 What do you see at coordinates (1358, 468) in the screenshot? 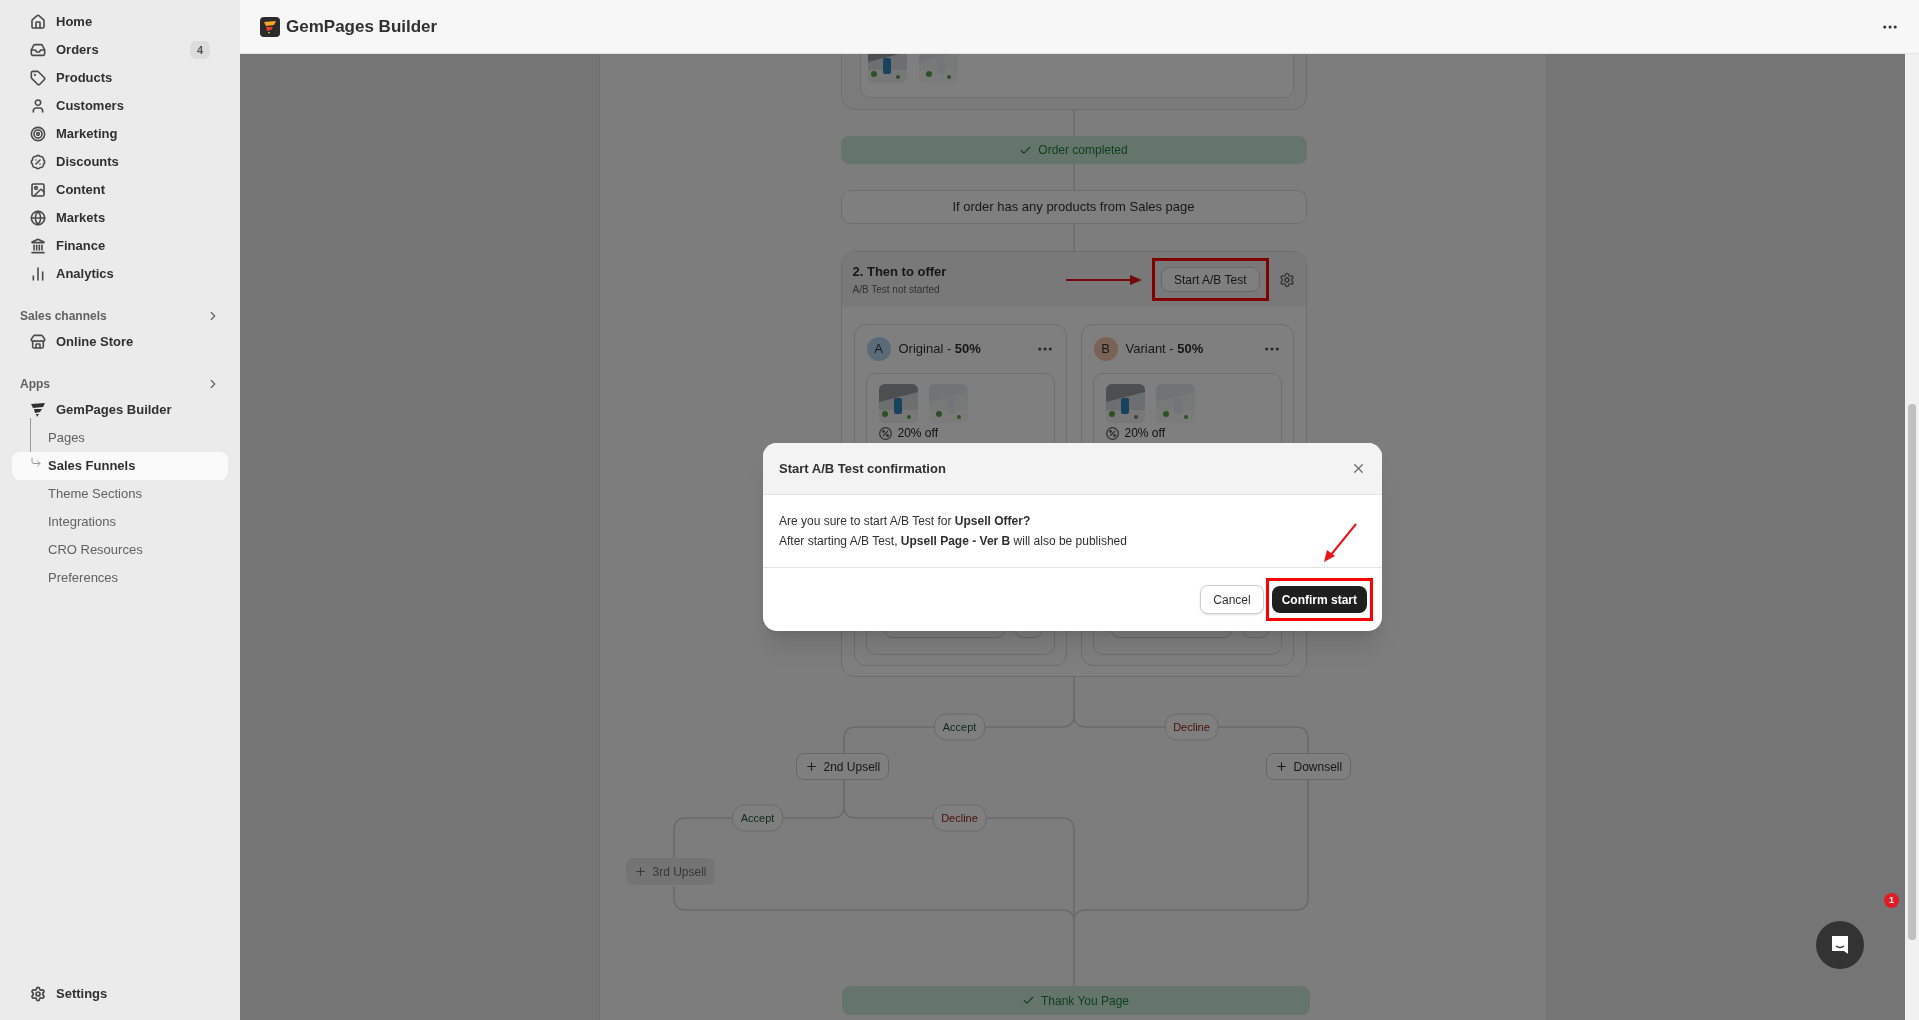
I see `close-icon` at bounding box center [1358, 468].